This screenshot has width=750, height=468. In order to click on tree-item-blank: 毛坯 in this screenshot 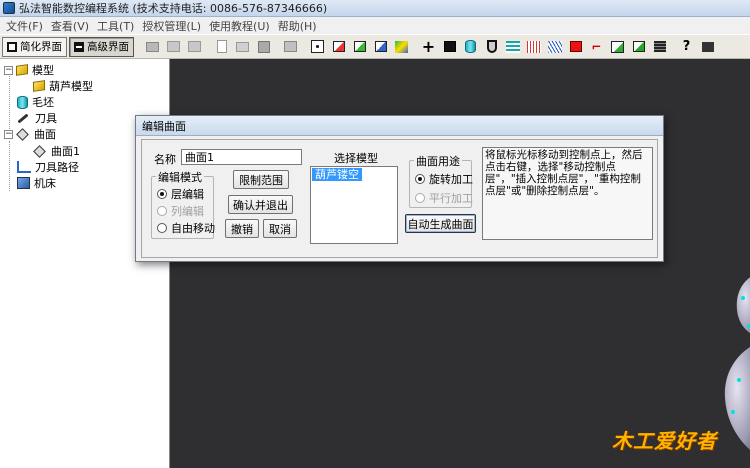, I will do `click(35, 102)`.